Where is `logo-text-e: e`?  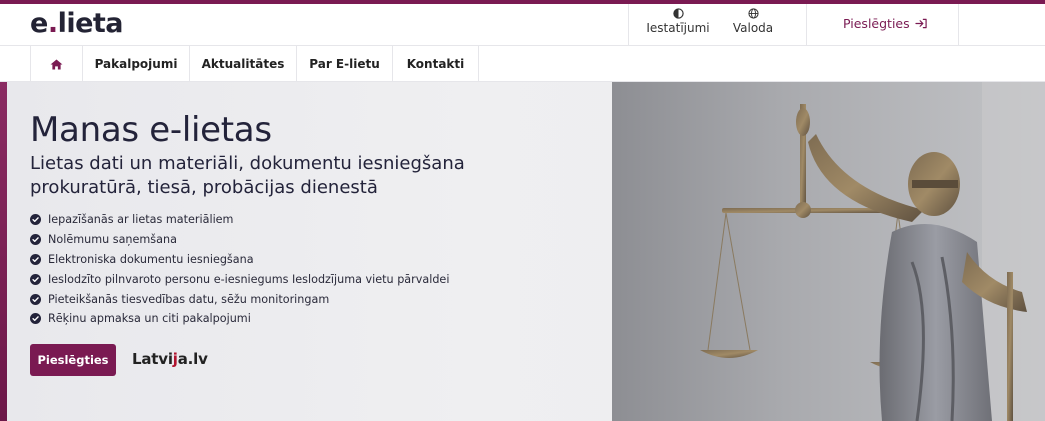
logo-text-e: e is located at coordinates (39, 23).